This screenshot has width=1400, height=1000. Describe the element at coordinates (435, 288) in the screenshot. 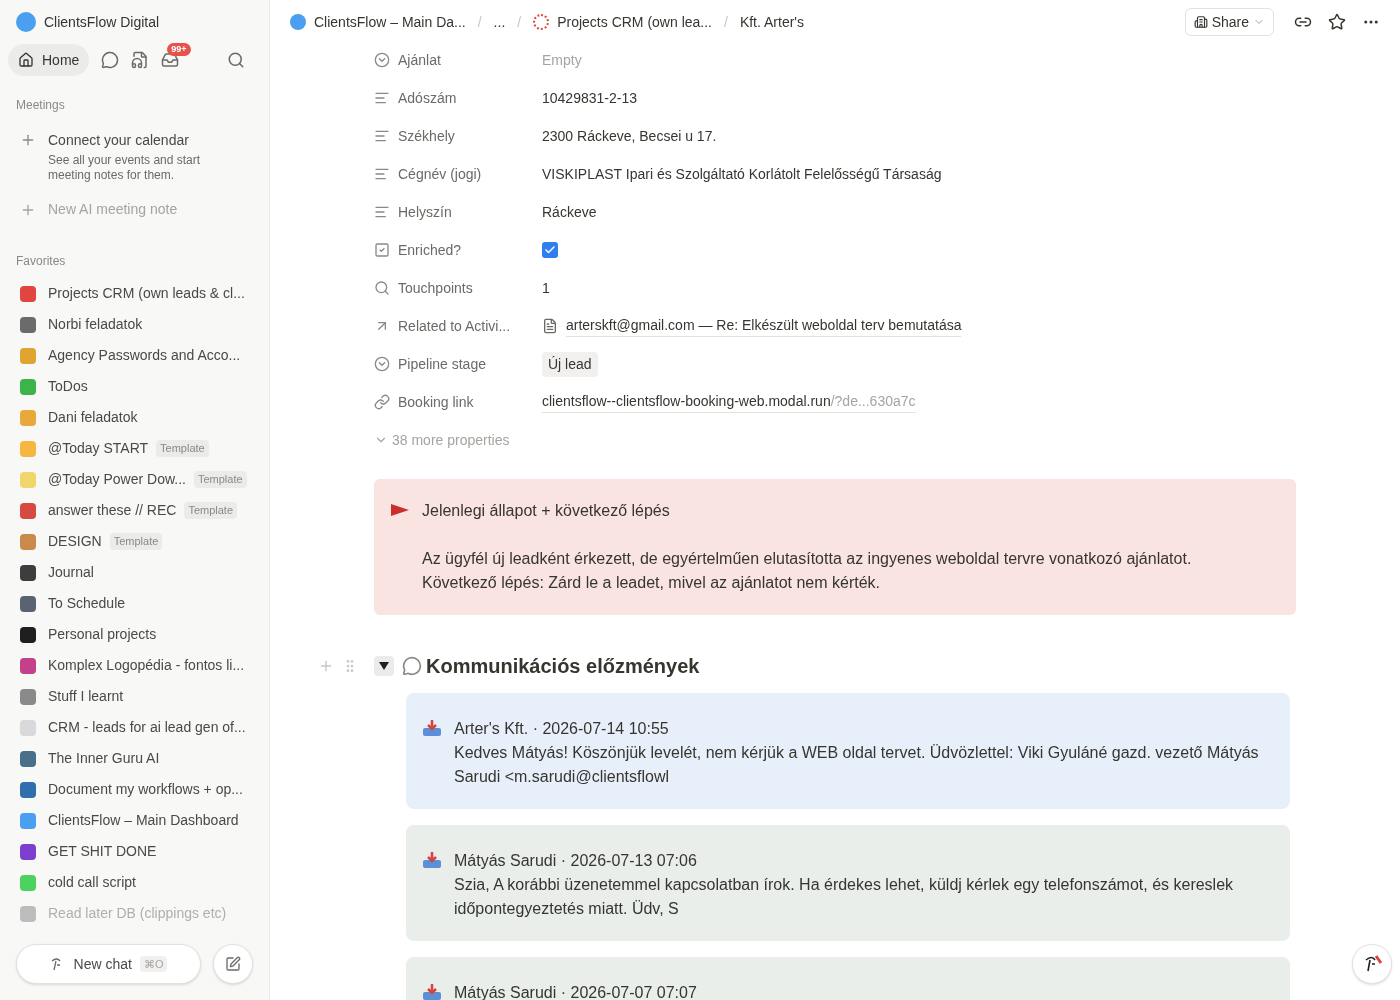

I see `property-name: Touchpoints` at that location.